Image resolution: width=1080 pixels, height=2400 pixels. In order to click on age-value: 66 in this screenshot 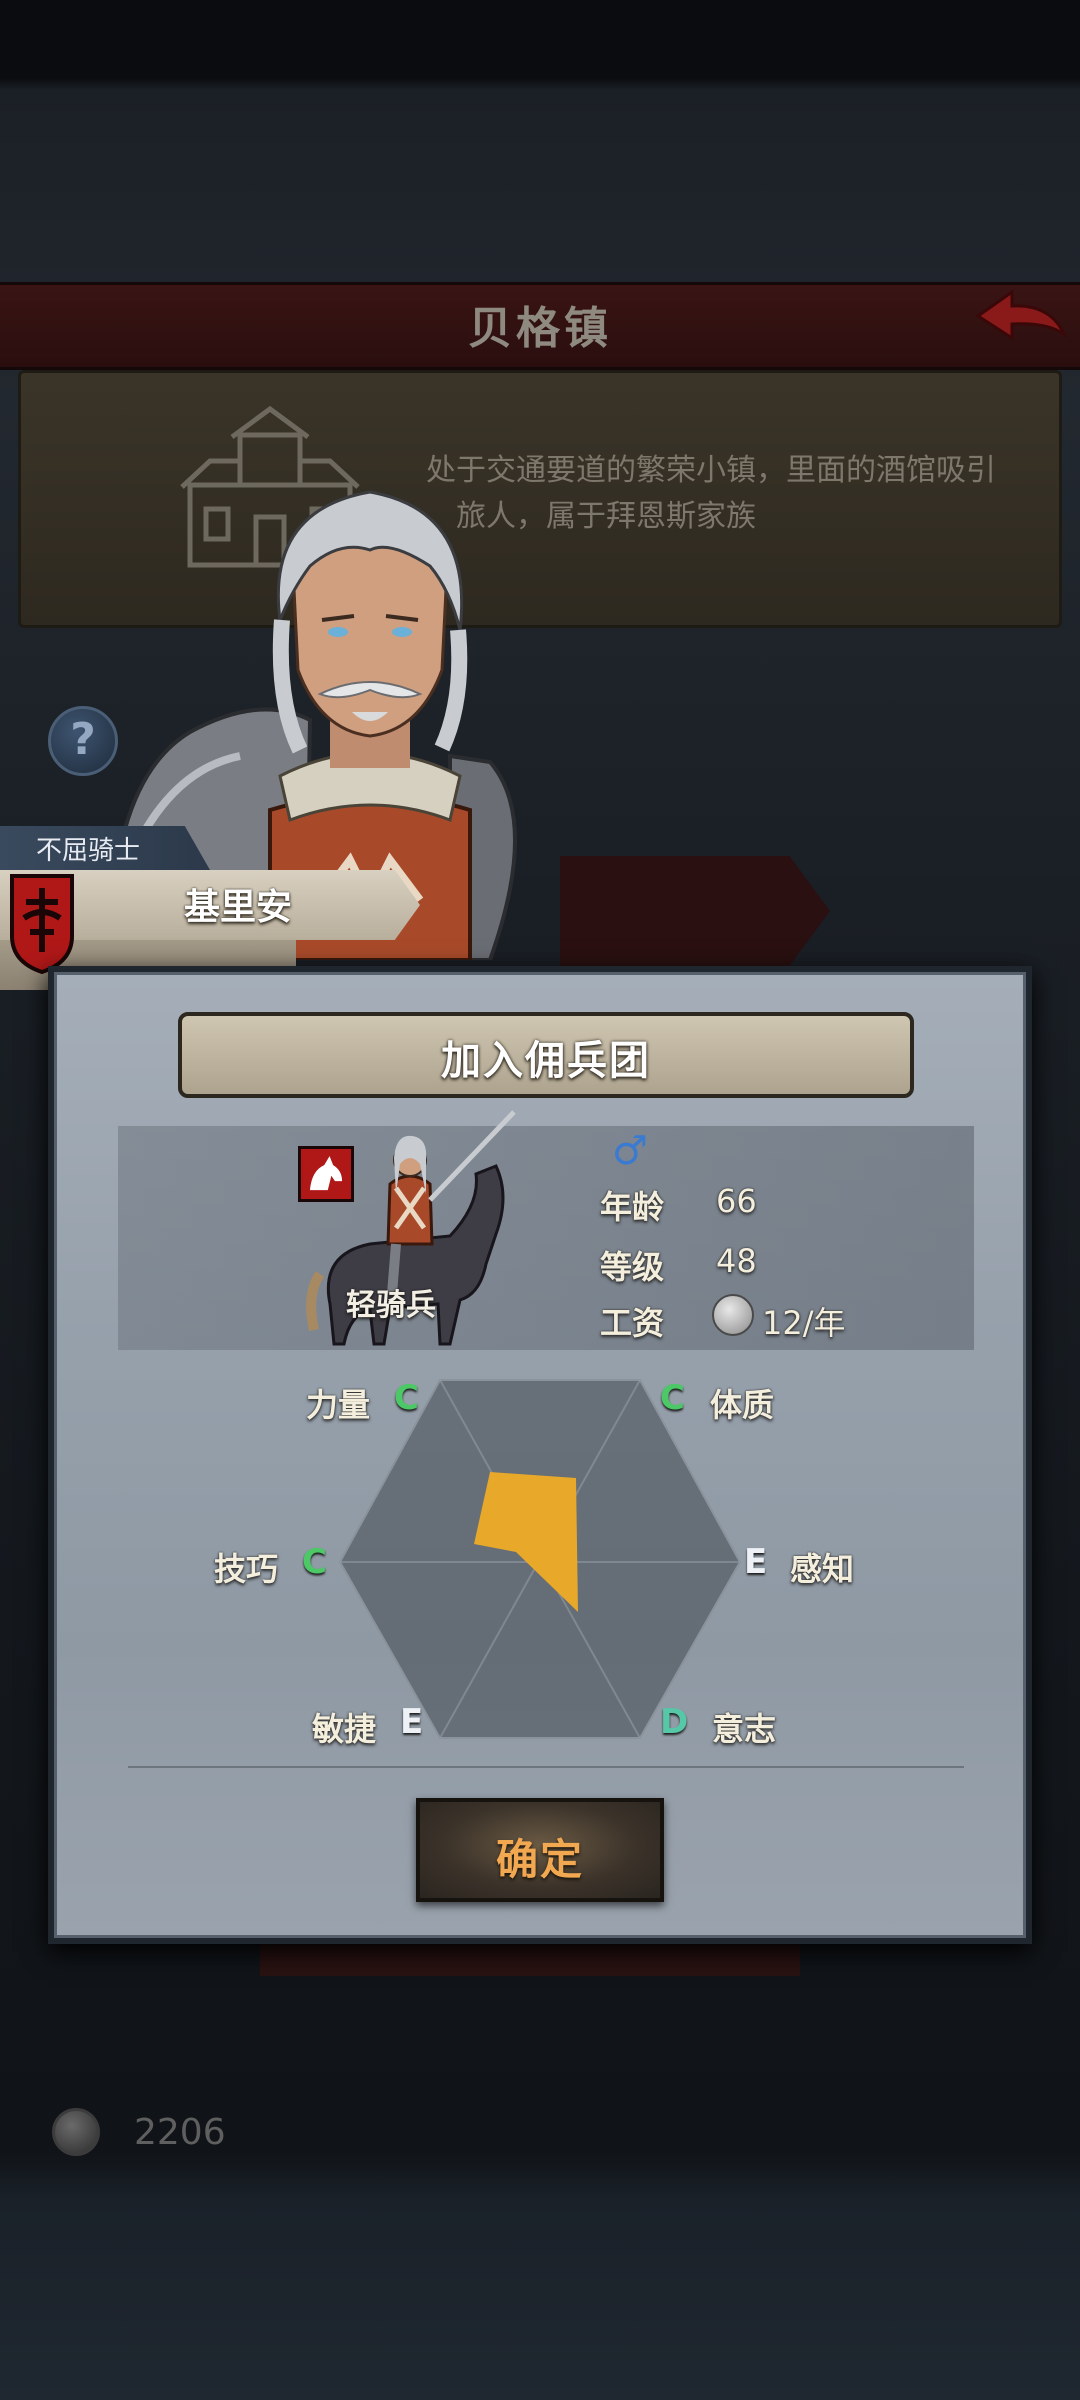, I will do `click(736, 1201)`.